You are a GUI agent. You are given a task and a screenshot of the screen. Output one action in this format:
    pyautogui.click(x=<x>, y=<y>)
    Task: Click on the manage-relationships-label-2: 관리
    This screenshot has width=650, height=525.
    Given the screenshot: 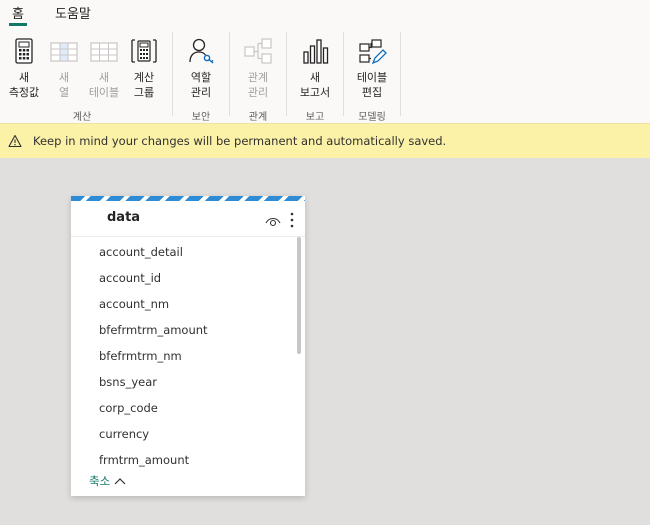 What is the action you would take?
    pyautogui.click(x=258, y=92)
    